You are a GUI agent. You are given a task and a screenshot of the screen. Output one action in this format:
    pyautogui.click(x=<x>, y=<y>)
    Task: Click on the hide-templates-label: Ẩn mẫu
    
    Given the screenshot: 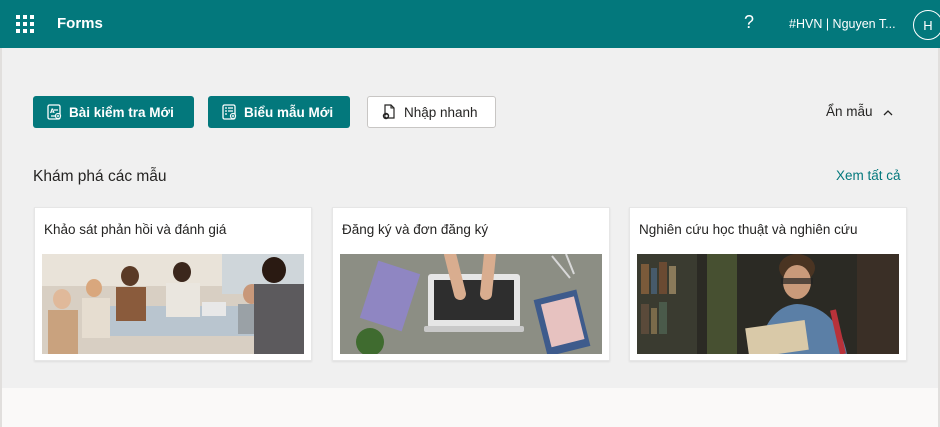 What is the action you would take?
    pyautogui.click(x=849, y=111)
    